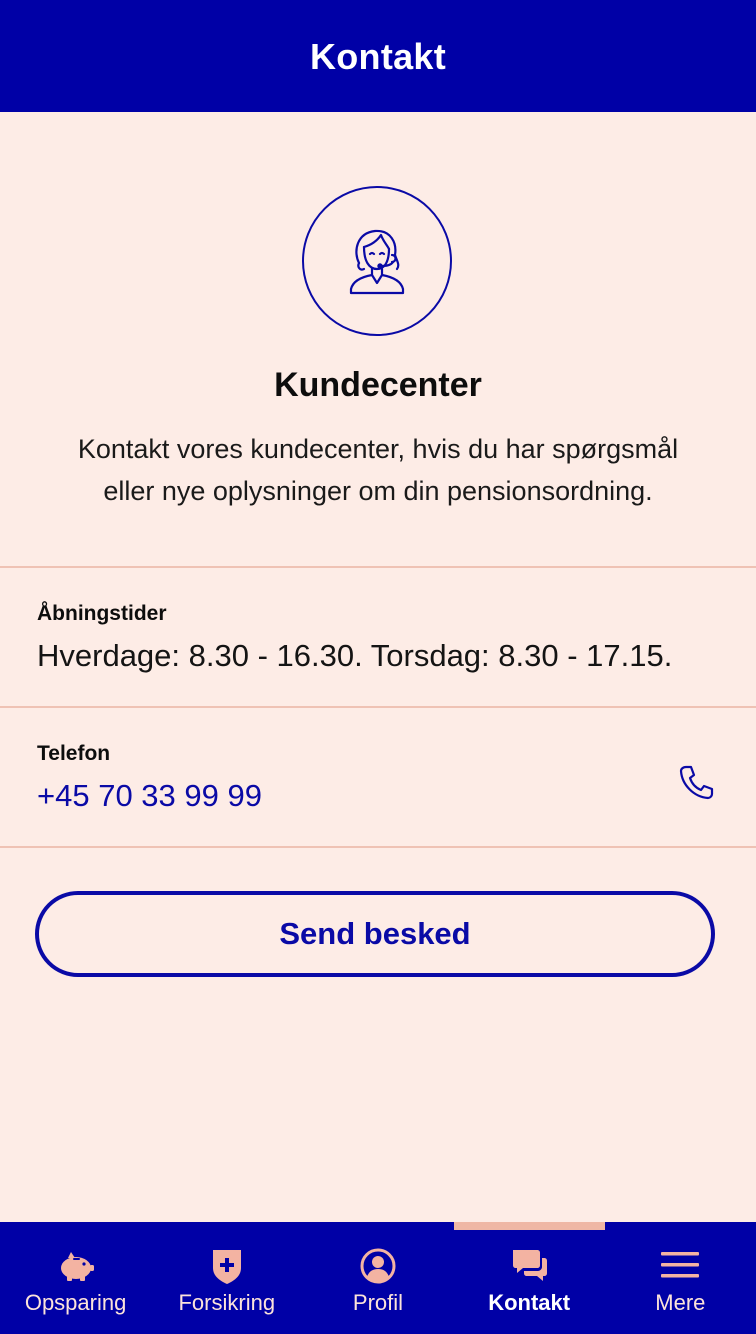 This screenshot has height=1334, width=756. Describe the element at coordinates (377, 261) in the screenshot. I see `customer-service-agent-icon` at that location.